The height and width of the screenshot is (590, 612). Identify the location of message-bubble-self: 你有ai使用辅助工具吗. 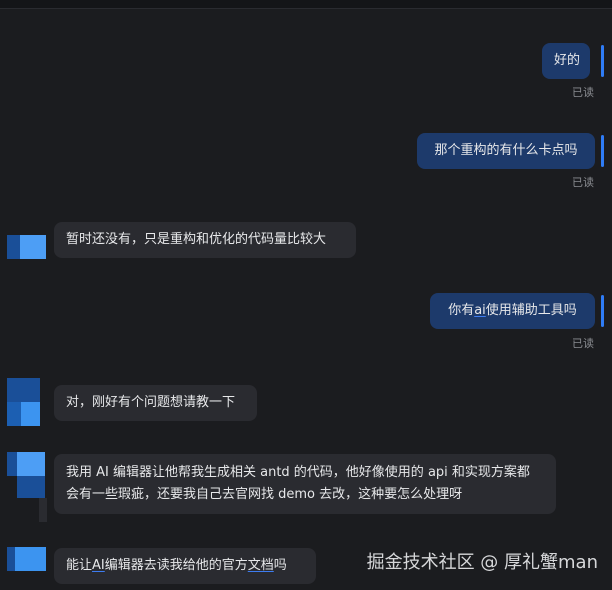
(512, 311).